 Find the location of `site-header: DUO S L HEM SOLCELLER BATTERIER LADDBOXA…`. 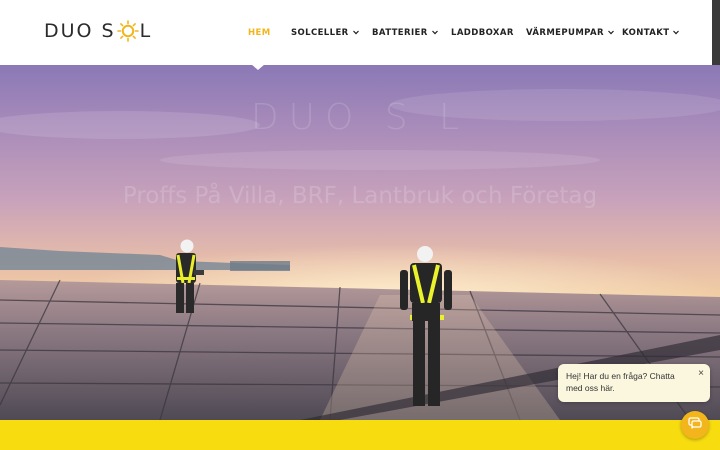

site-header: DUO S L HEM SOLCELLER BATTERIER LADDBOXA… is located at coordinates (356, 32).